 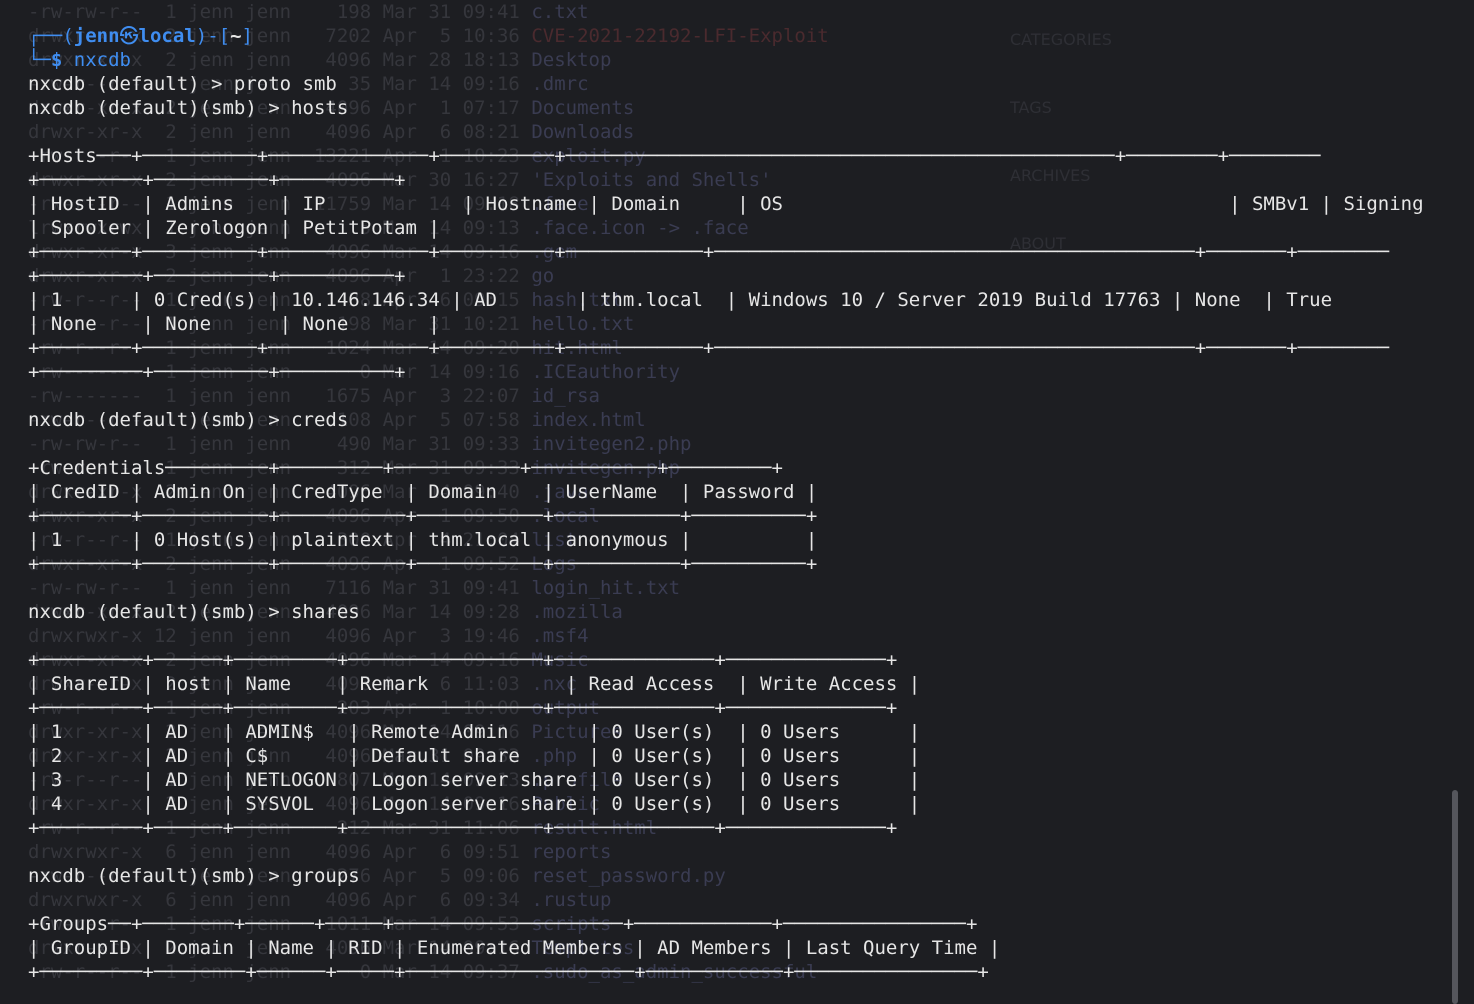 I want to click on command-text: nxcdb, so click(x=102, y=60).